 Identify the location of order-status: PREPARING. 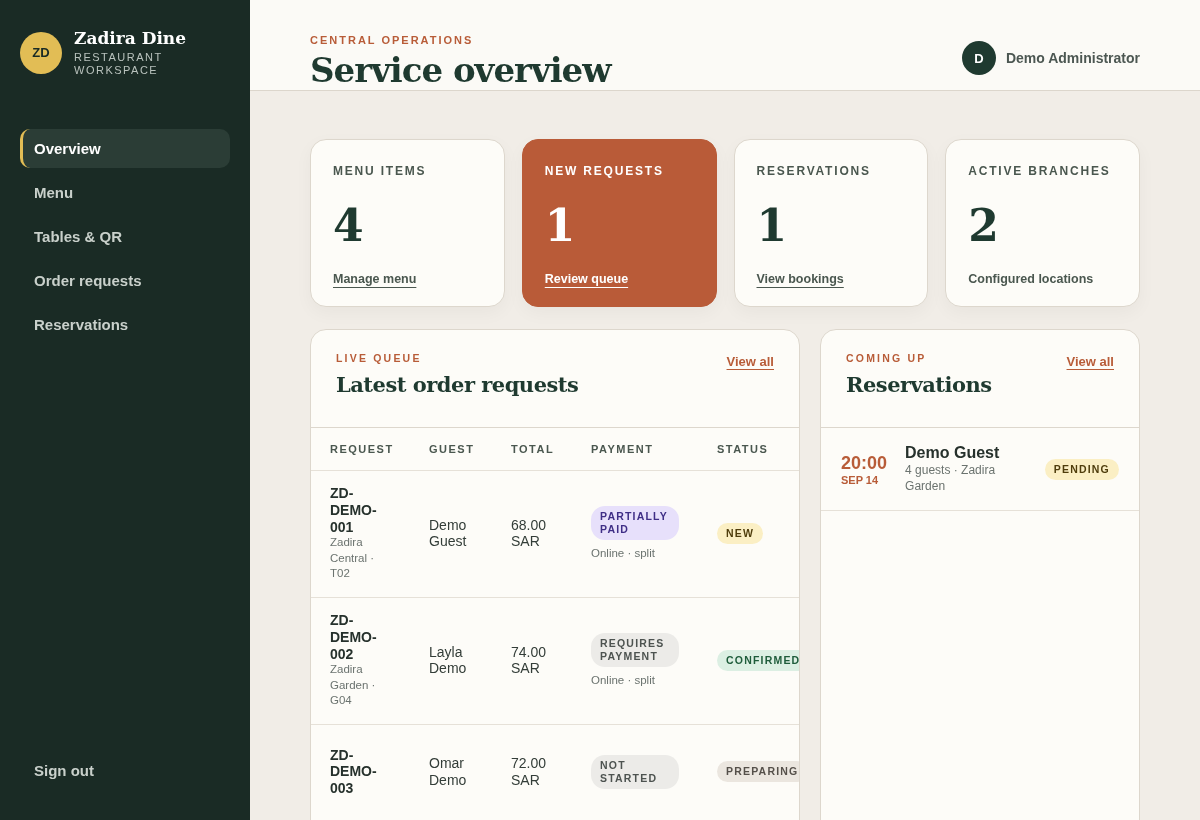
(758, 772).